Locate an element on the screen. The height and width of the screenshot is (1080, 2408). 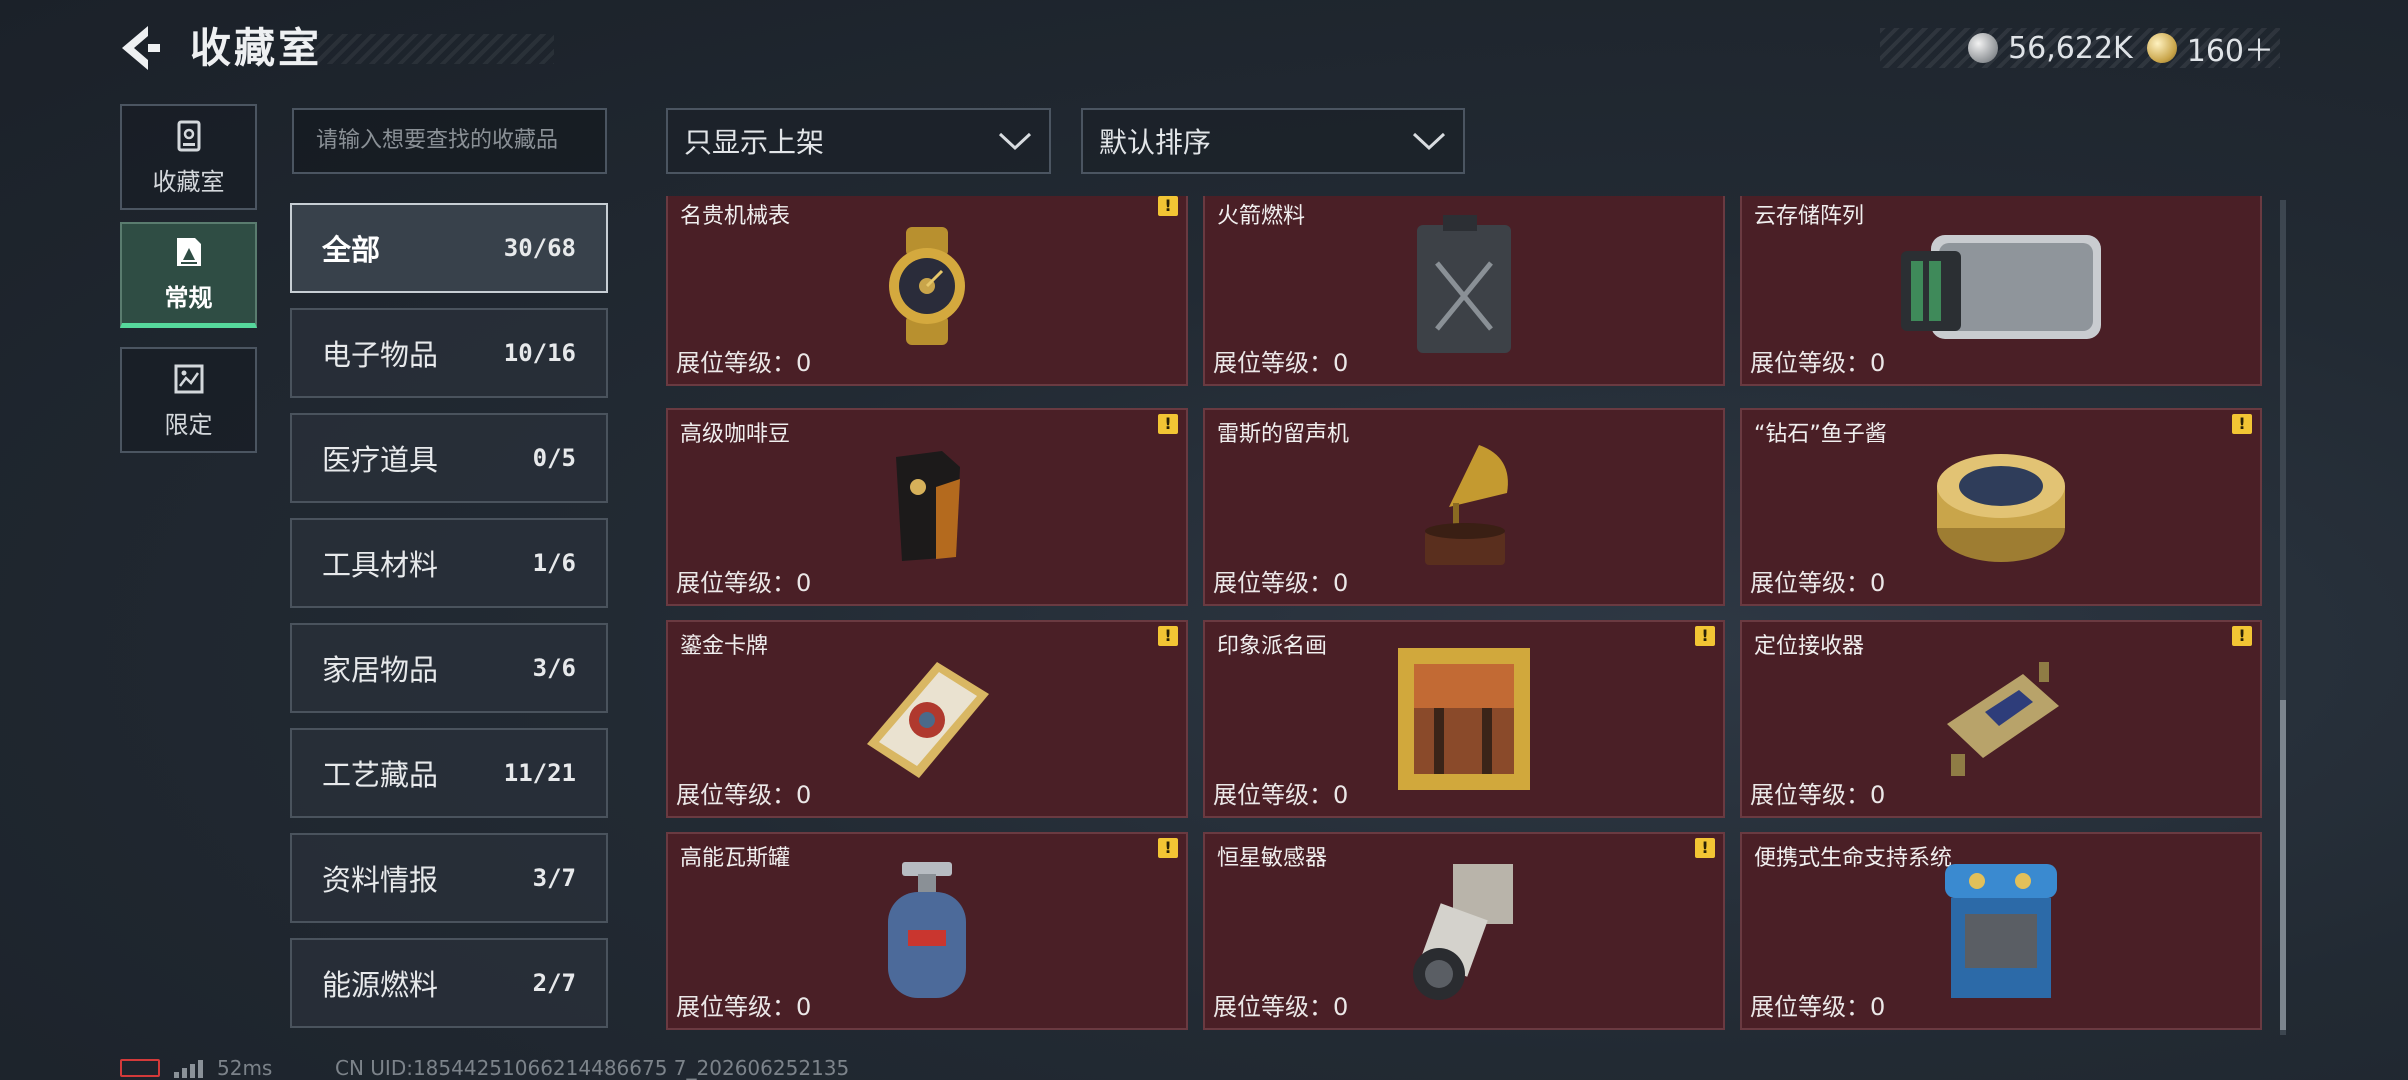
item-card: 恒星敏感器 ! 展位等级：0 is located at coordinates (1464, 931).